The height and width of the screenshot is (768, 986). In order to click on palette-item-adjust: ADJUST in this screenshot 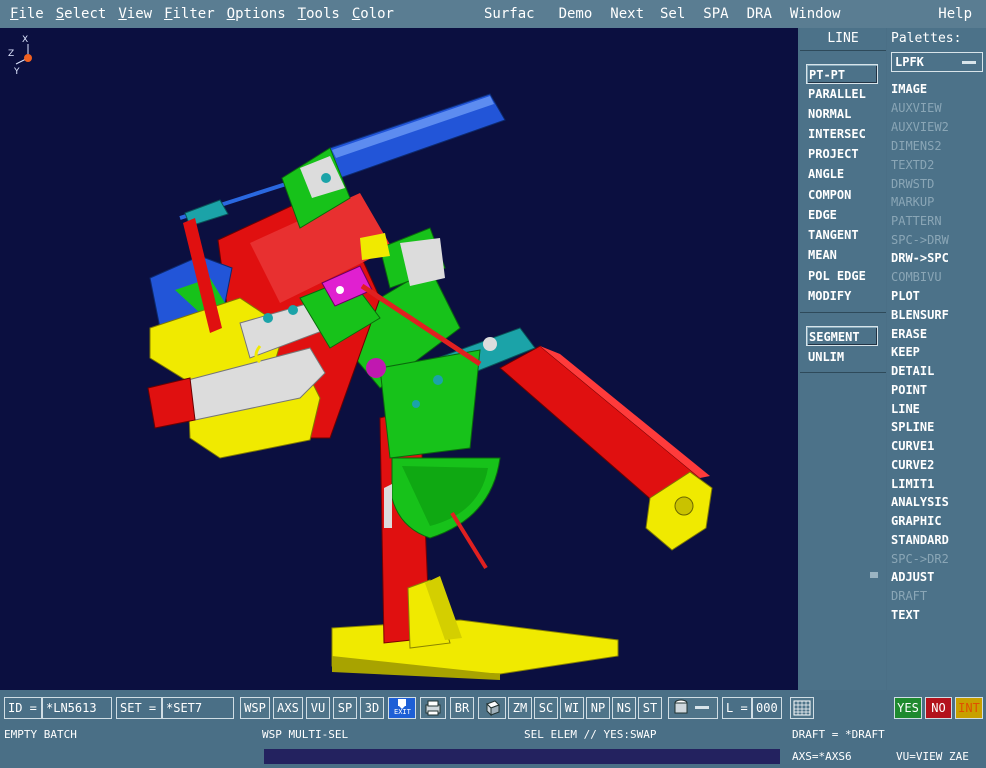, I will do `click(937, 577)`.